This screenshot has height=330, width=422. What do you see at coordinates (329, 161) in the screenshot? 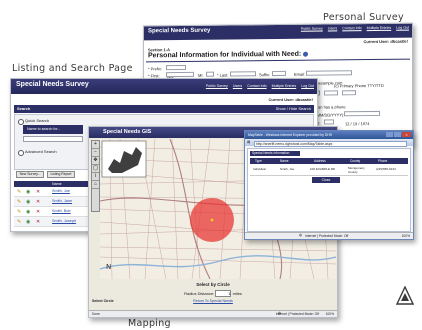
I see `popup-table-header: Type Name Address County Phone` at bounding box center [329, 161].